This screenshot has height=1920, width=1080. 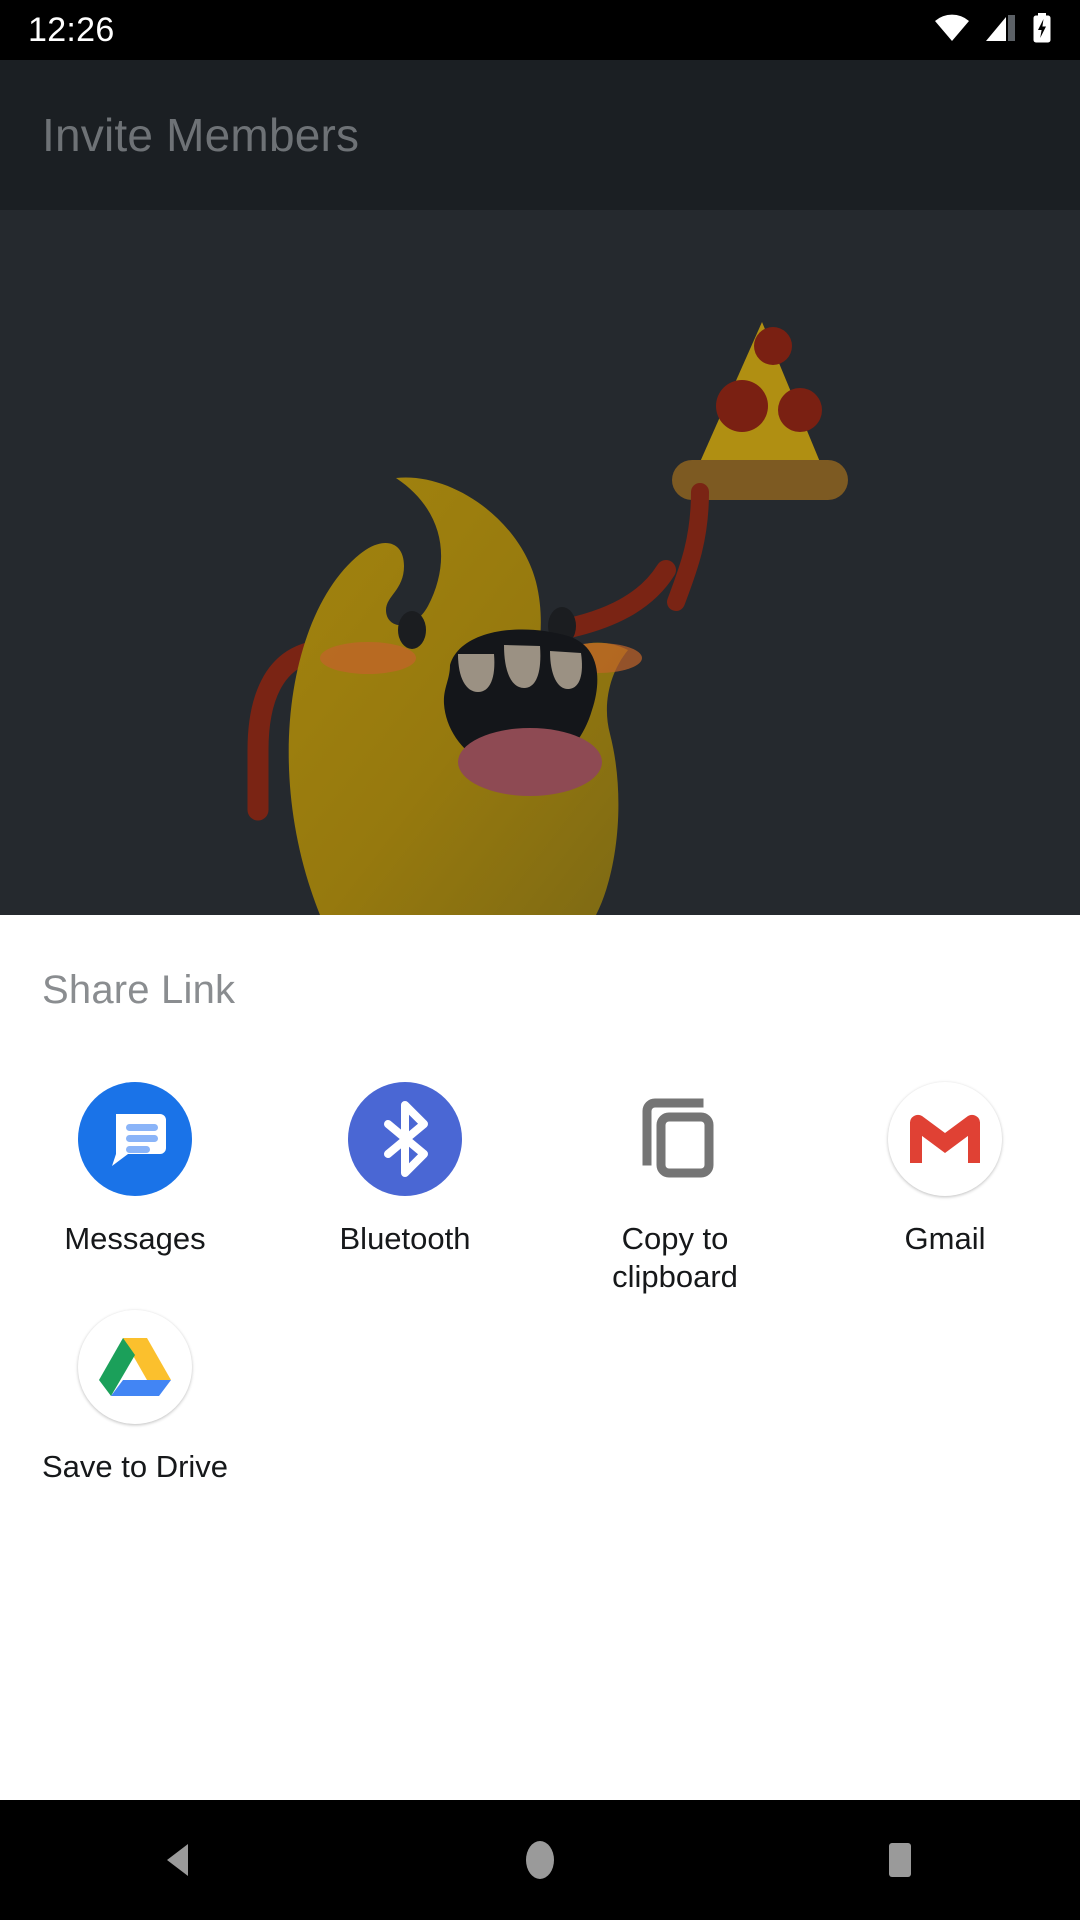 What do you see at coordinates (613, 600) in the screenshot?
I see `monster-right-arm` at bounding box center [613, 600].